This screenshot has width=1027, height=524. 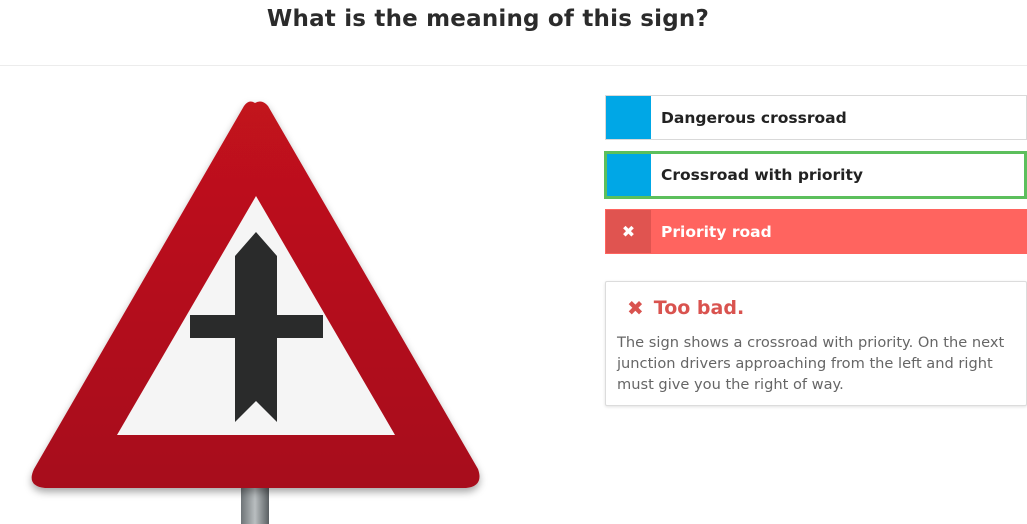 I want to click on question-header: What is the meaning of this sign?, so click(x=513, y=33).